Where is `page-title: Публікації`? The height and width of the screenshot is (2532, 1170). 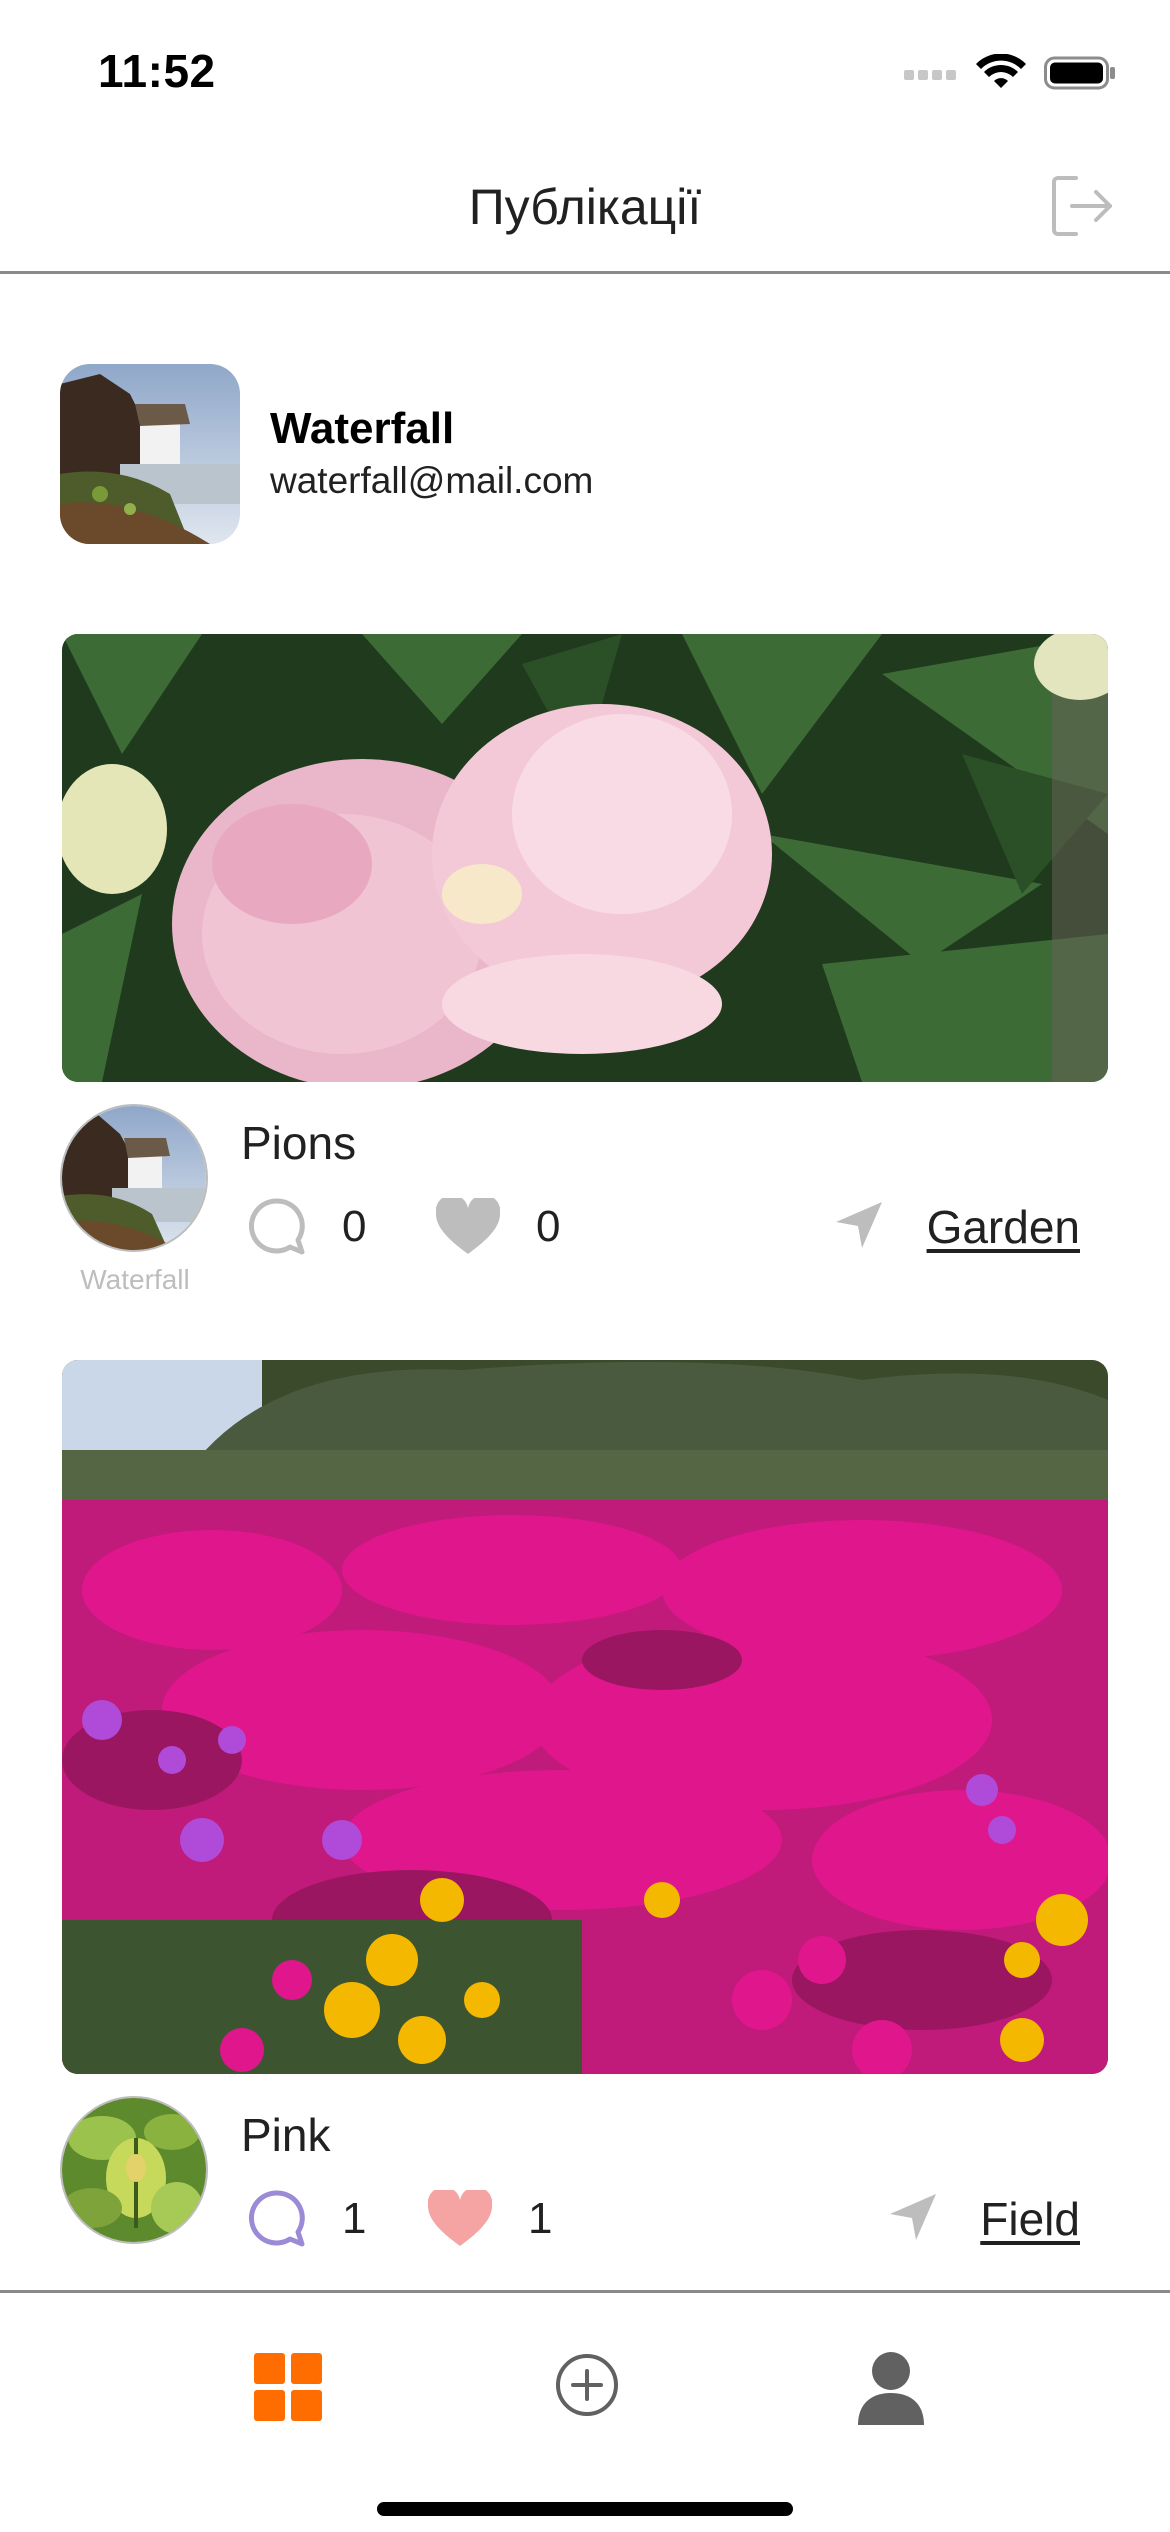
page-title: Публікації is located at coordinates (585, 207).